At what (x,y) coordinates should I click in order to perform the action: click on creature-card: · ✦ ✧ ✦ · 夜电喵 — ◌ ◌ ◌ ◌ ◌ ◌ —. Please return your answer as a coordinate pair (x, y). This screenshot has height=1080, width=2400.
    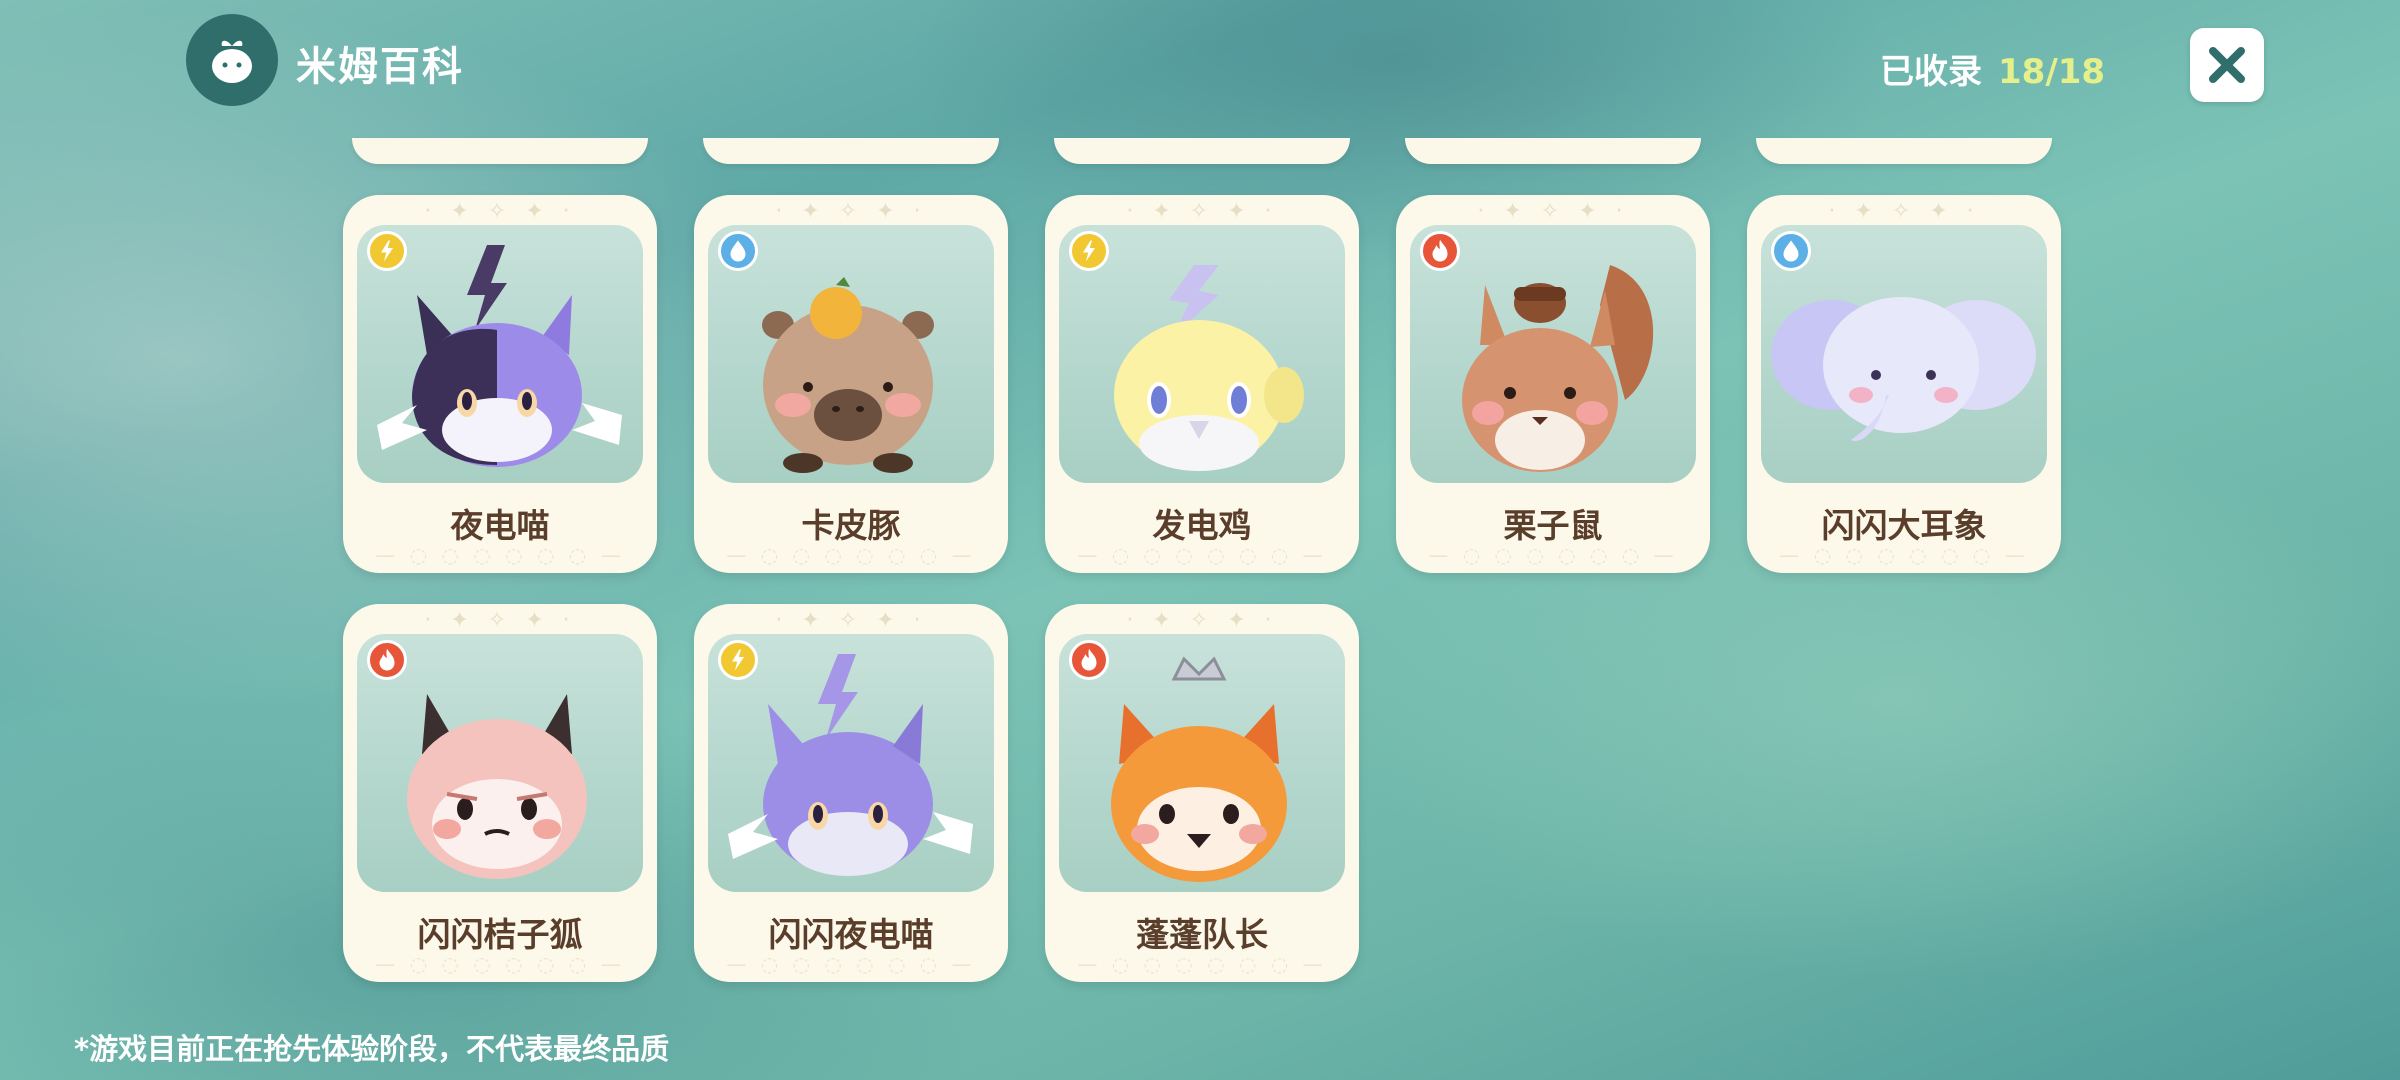
    Looking at the image, I should click on (500, 384).